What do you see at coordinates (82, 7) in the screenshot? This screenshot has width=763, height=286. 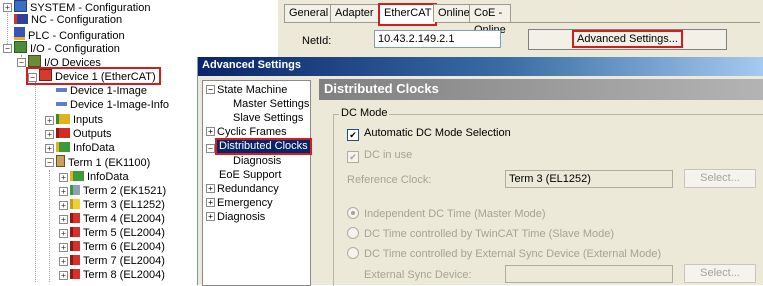 I see `tree-item-system: SYSTEM - Configuration` at bounding box center [82, 7].